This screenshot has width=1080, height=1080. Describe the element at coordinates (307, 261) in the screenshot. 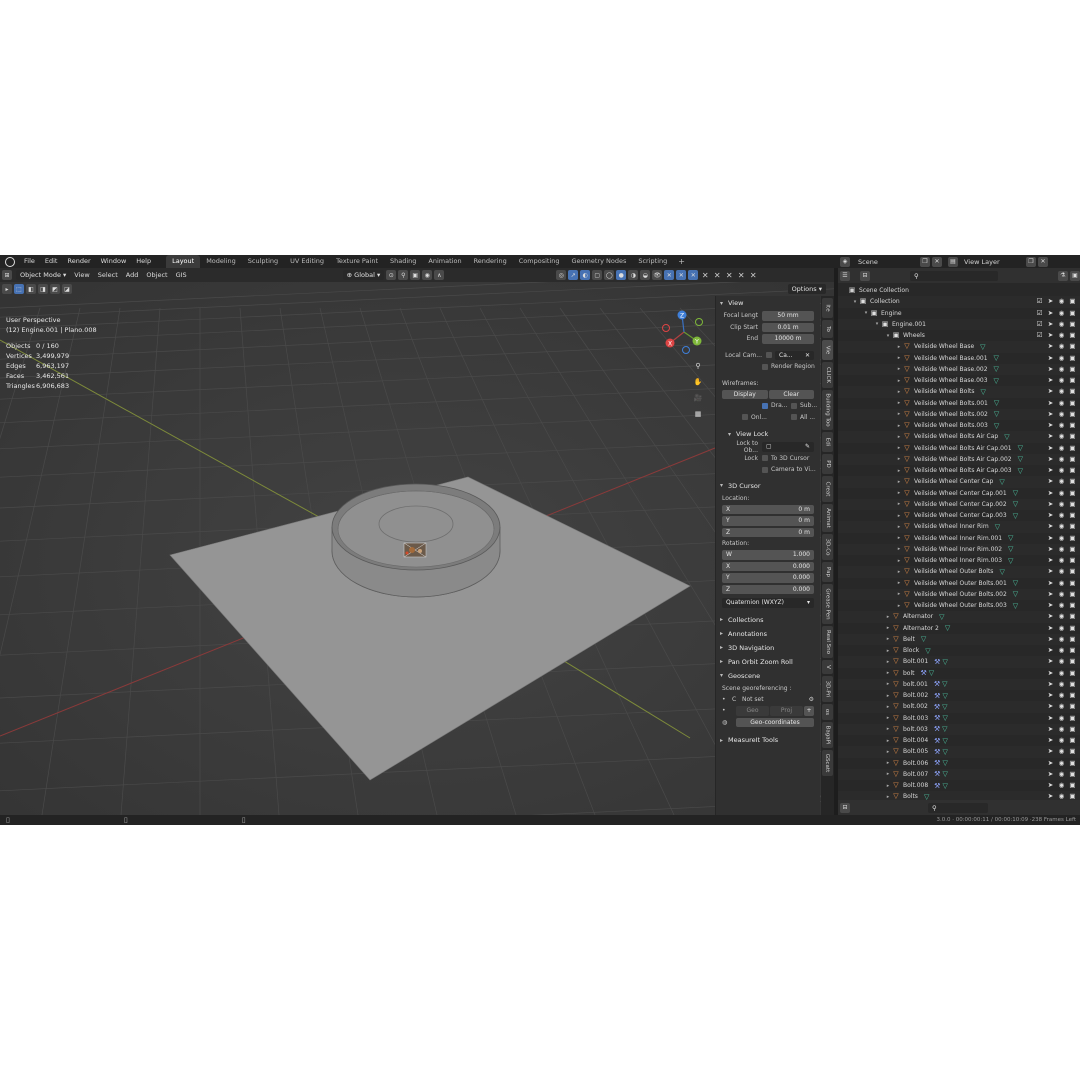

I see `tab-uv-editing: UV Editing` at that location.